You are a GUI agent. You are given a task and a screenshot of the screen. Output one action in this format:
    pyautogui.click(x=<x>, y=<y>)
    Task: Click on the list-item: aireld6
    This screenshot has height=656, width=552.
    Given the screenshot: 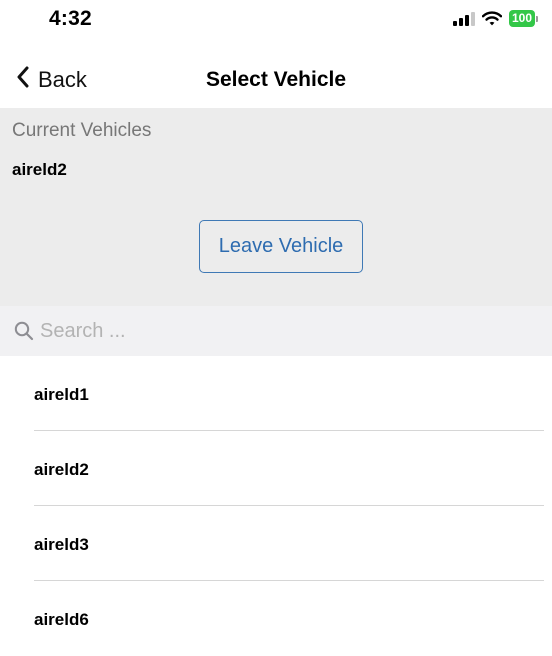 What is the action you would take?
    pyautogui.click(x=276, y=618)
    